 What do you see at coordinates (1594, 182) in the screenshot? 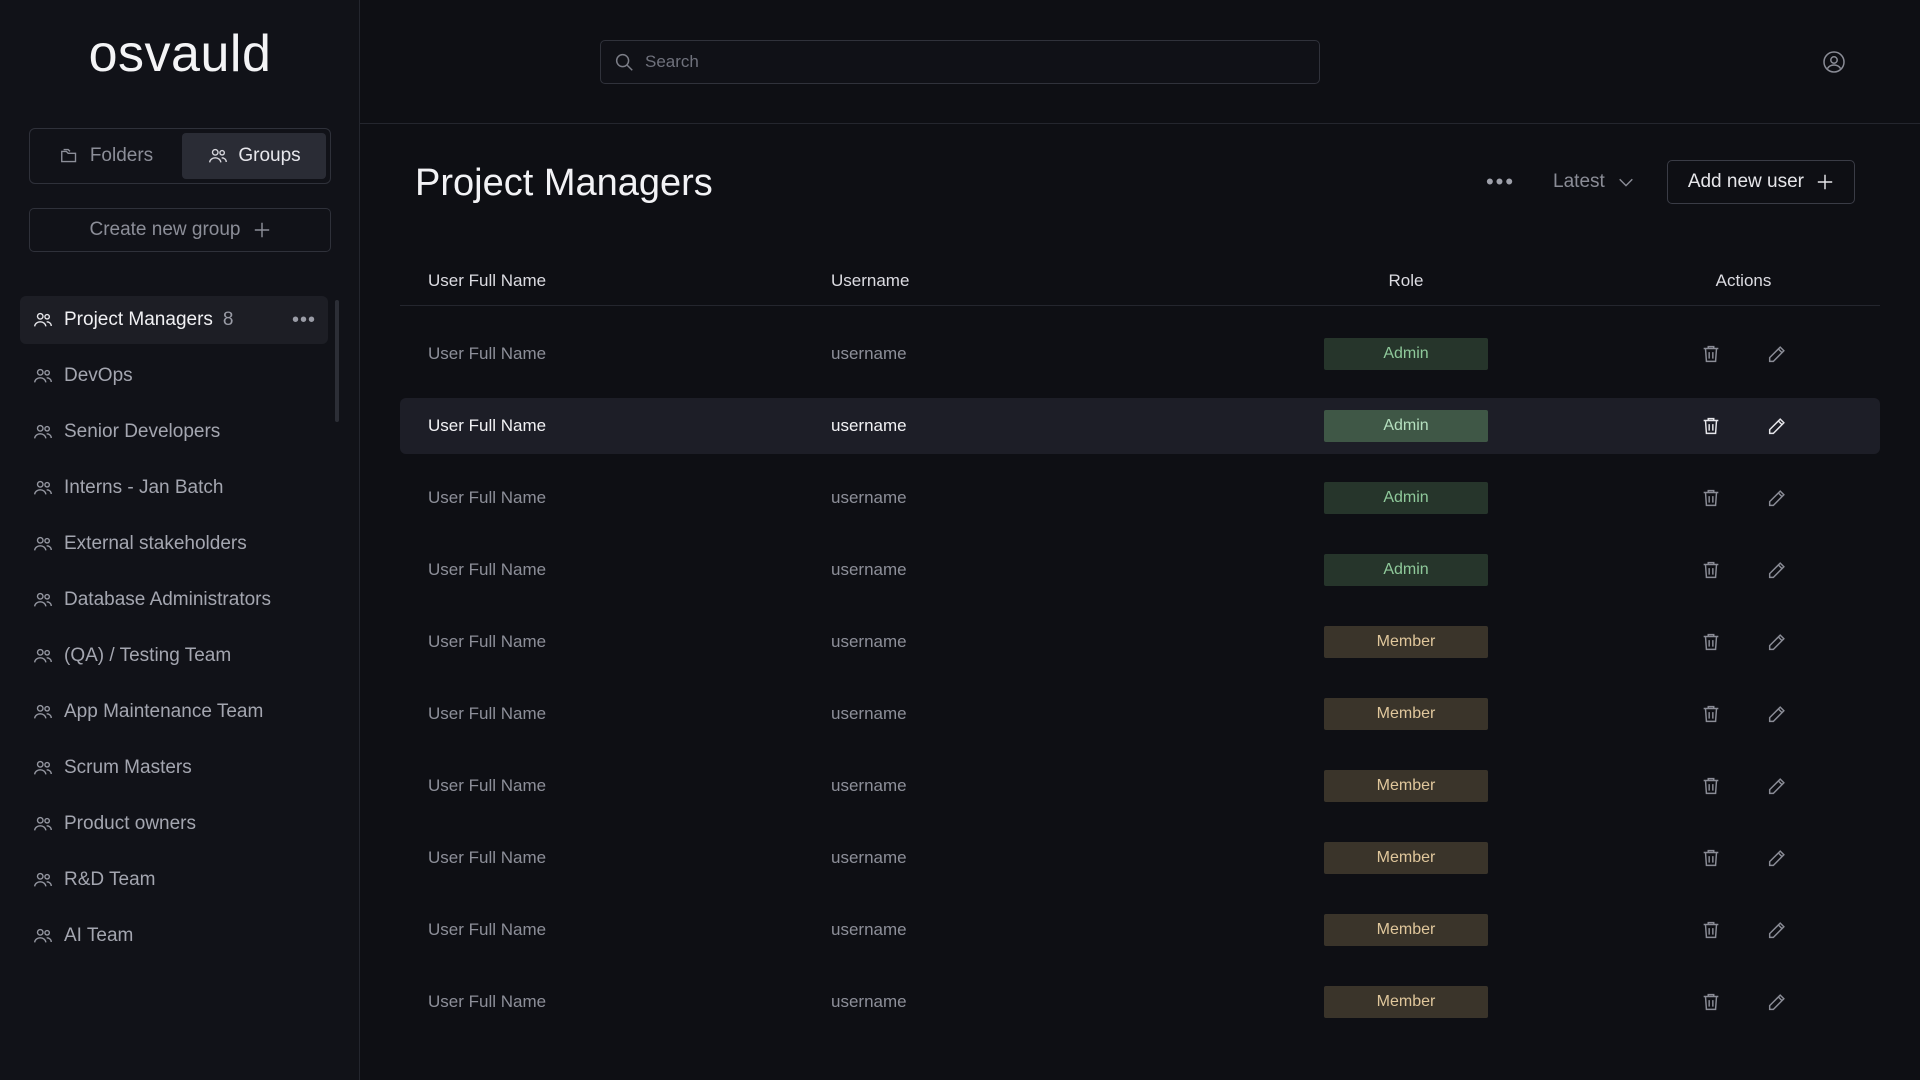
I see `sort-dropdown: Latest` at bounding box center [1594, 182].